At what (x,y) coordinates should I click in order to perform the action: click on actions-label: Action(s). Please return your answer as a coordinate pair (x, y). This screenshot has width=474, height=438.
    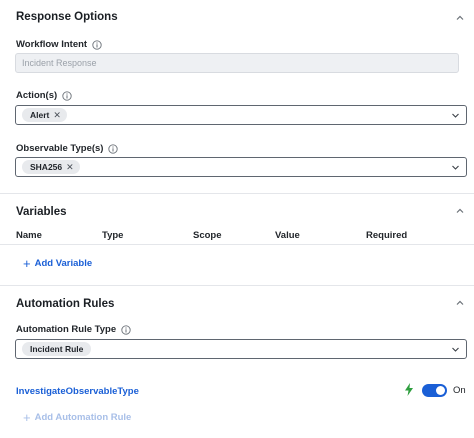
    Looking at the image, I should click on (44, 95).